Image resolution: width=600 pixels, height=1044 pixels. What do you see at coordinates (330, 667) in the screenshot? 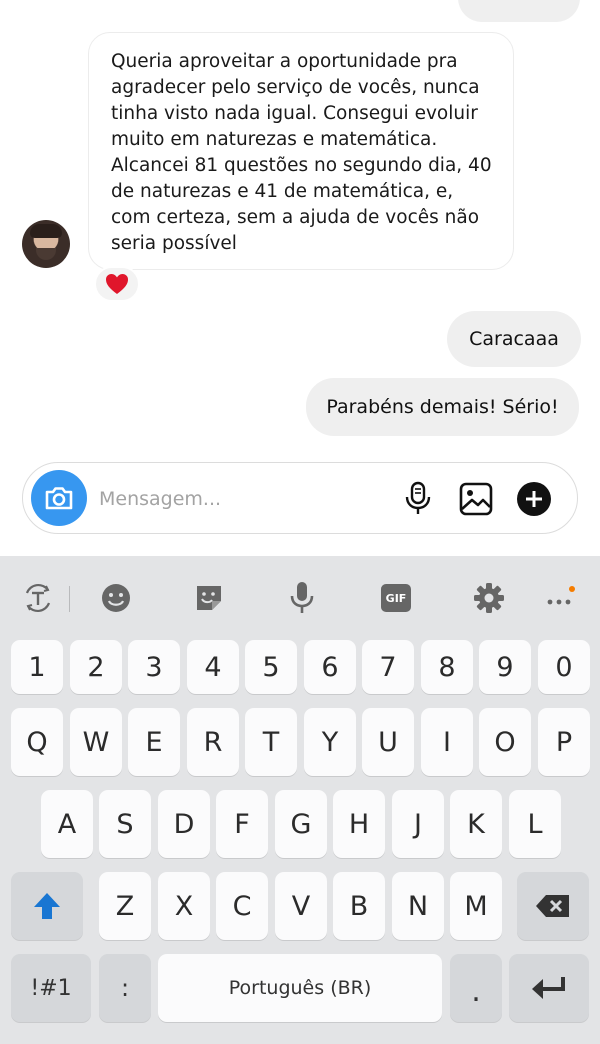
I see `key-6: 6` at bounding box center [330, 667].